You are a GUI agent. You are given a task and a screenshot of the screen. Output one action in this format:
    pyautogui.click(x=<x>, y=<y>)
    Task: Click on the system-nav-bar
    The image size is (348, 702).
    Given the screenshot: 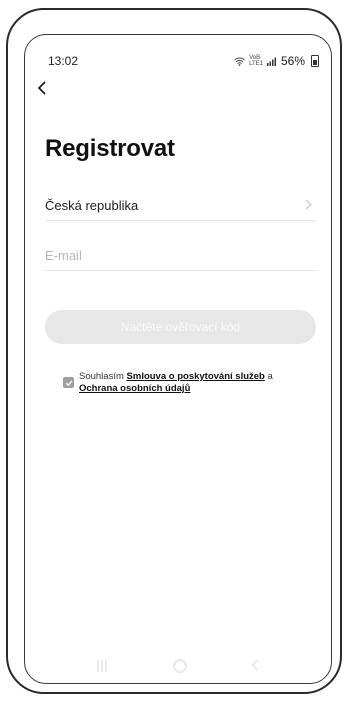 What is the action you would take?
    pyautogui.click(x=178, y=666)
    